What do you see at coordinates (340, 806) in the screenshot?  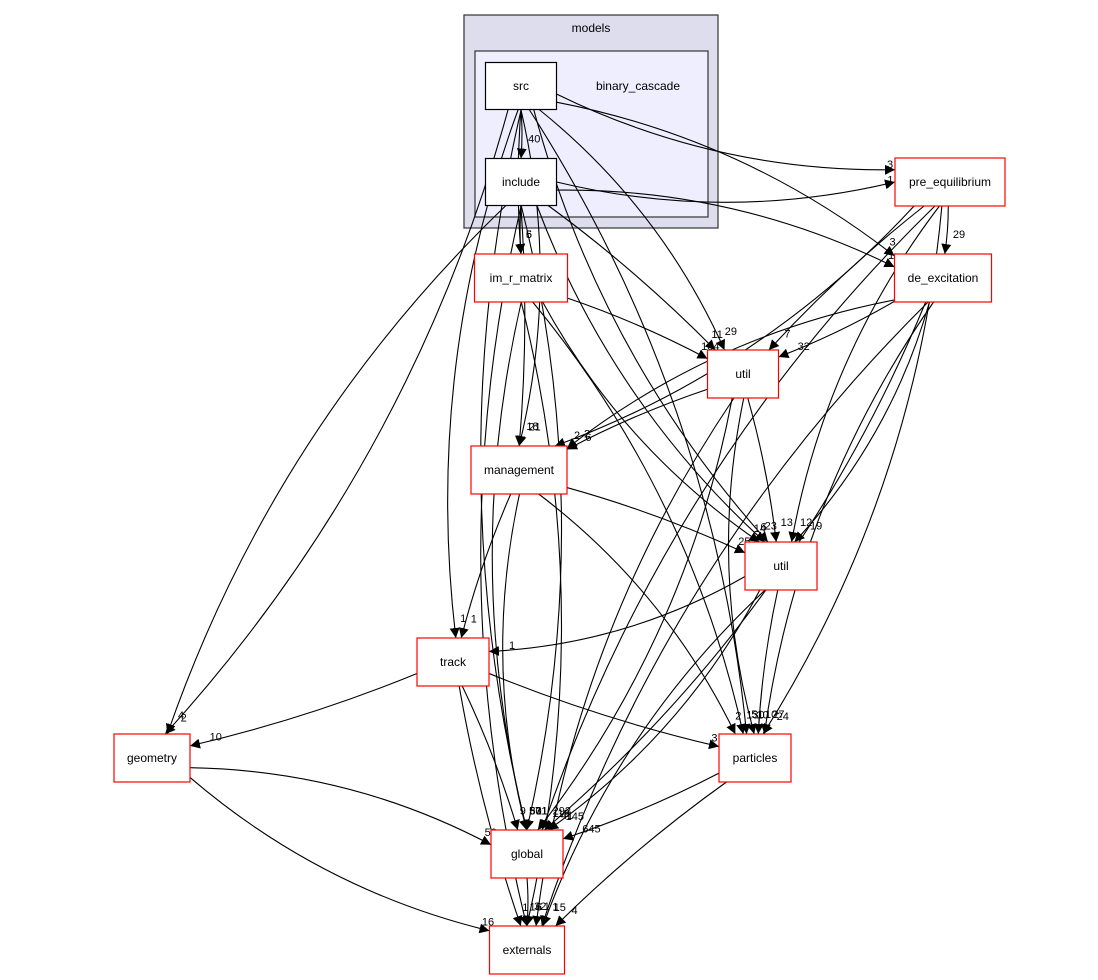 I see `edge-geometry-global` at bounding box center [340, 806].